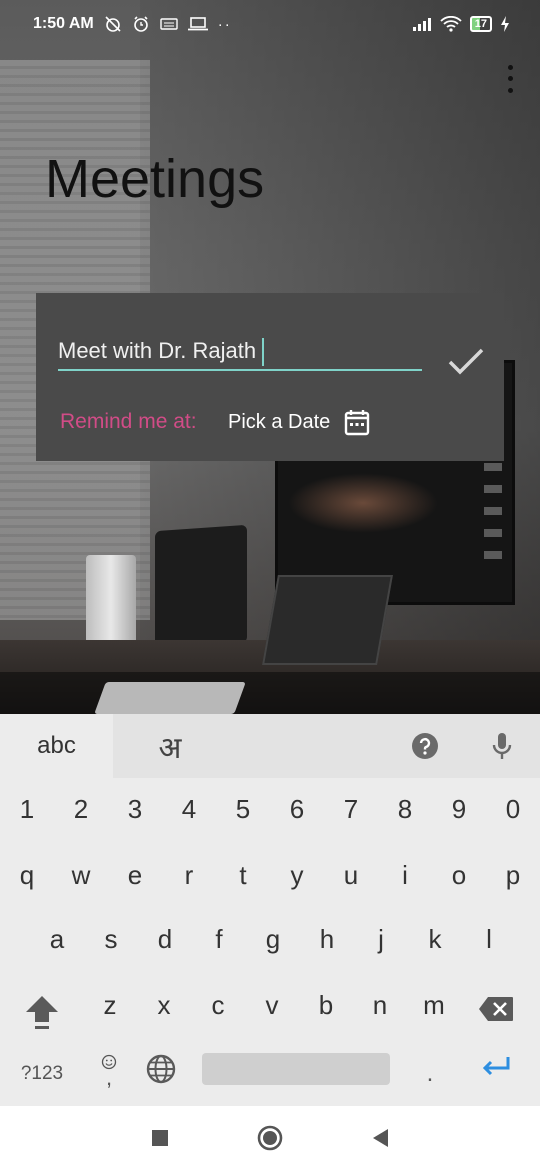  Describe the element at coordinates (381, 939) in the screenshot. I see `key-j: j` at that location.